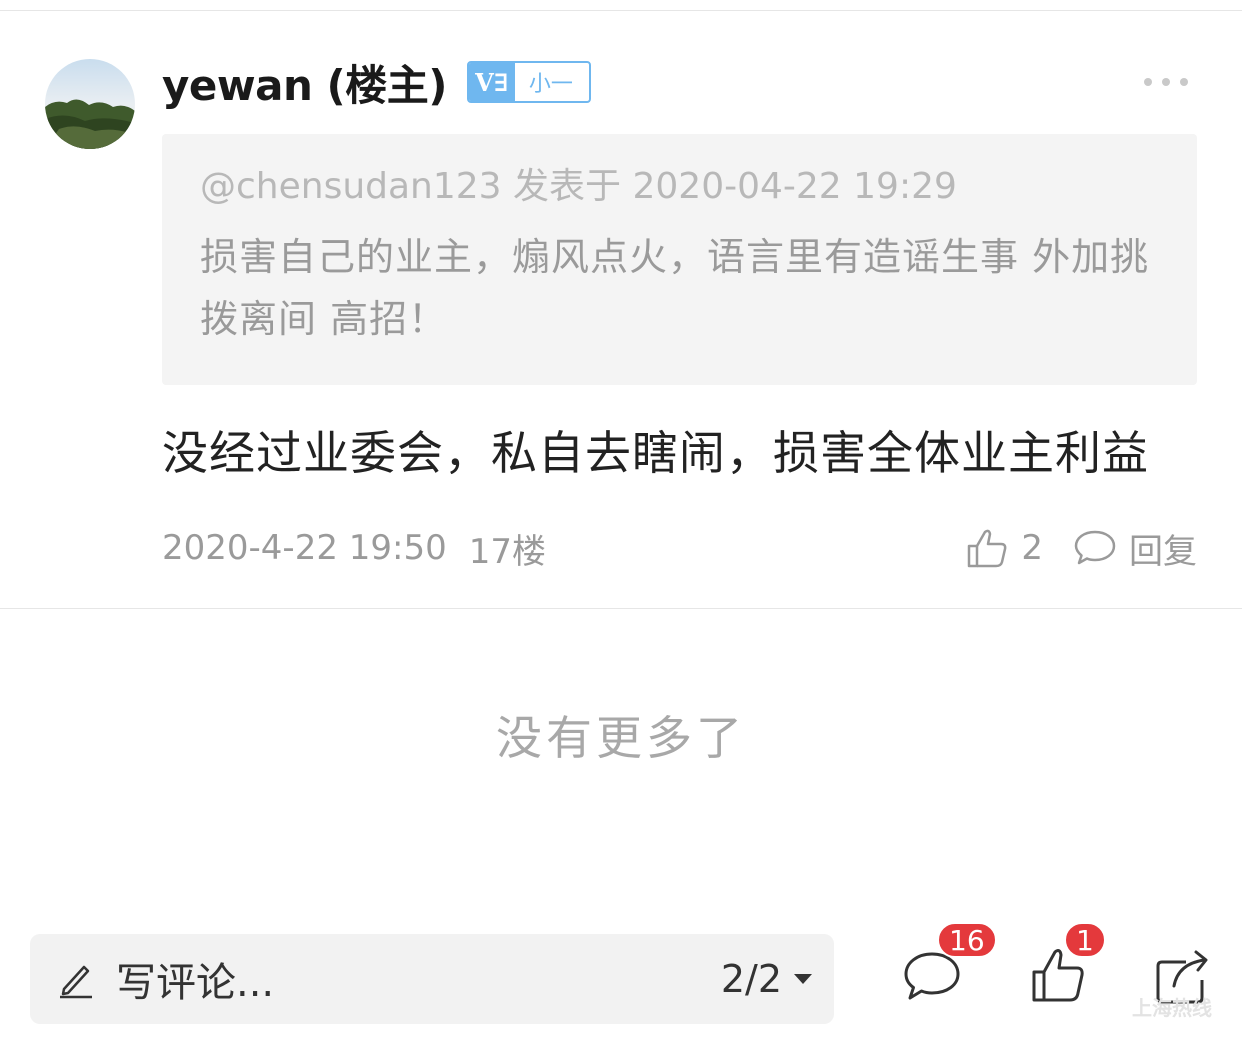 The image size is (1242, 1051). What do you see at coordinates (432, 979) in the screenshot?
I see `comment-input-bar: 写评论... 2/2` at bounding box center [432, 979].